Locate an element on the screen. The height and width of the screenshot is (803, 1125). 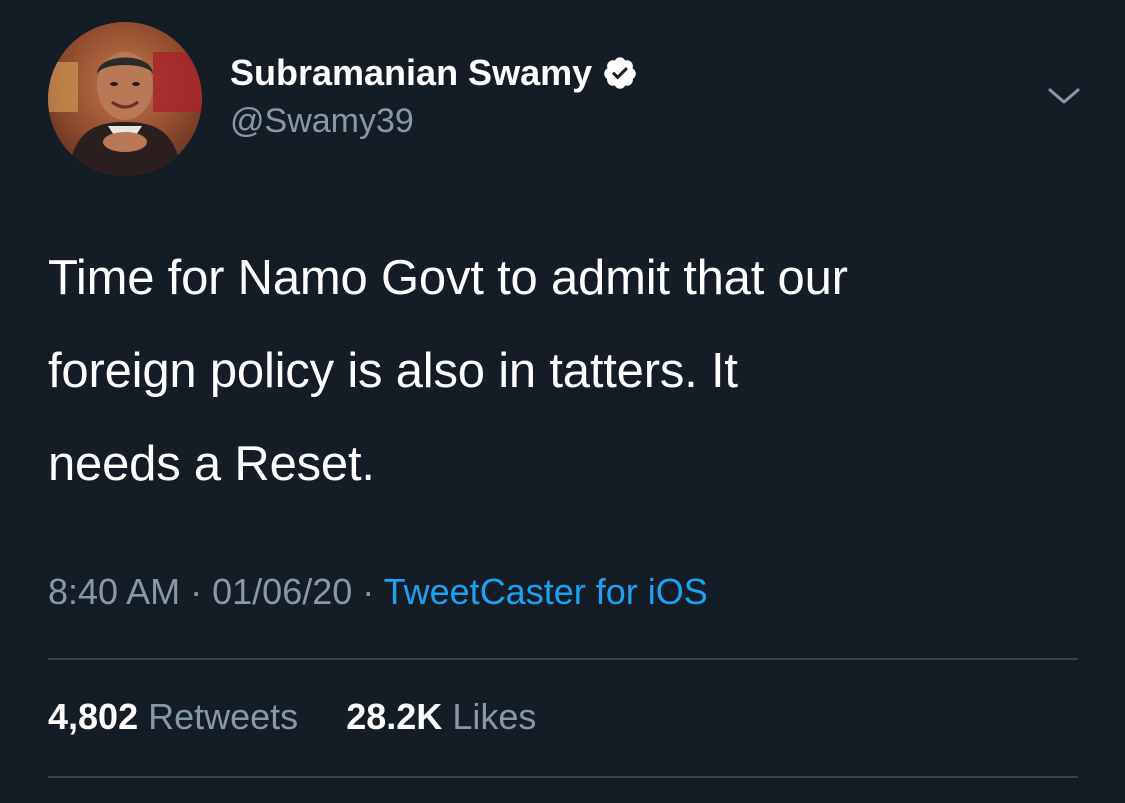
likes-count: 28.2K is located at coordinates (394, 716).